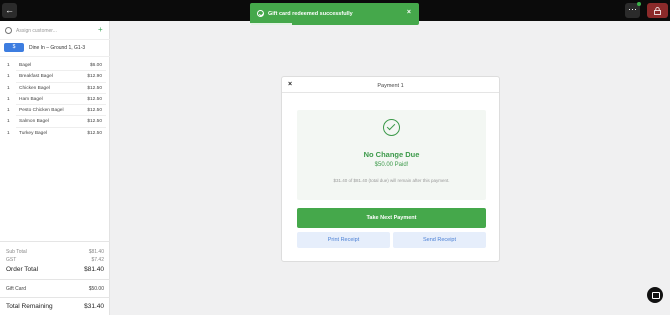  What do you see at coordinates (94, 269) in the screenshot?
I see `order-total-value: $81.40` at bounding box center [94, 269].